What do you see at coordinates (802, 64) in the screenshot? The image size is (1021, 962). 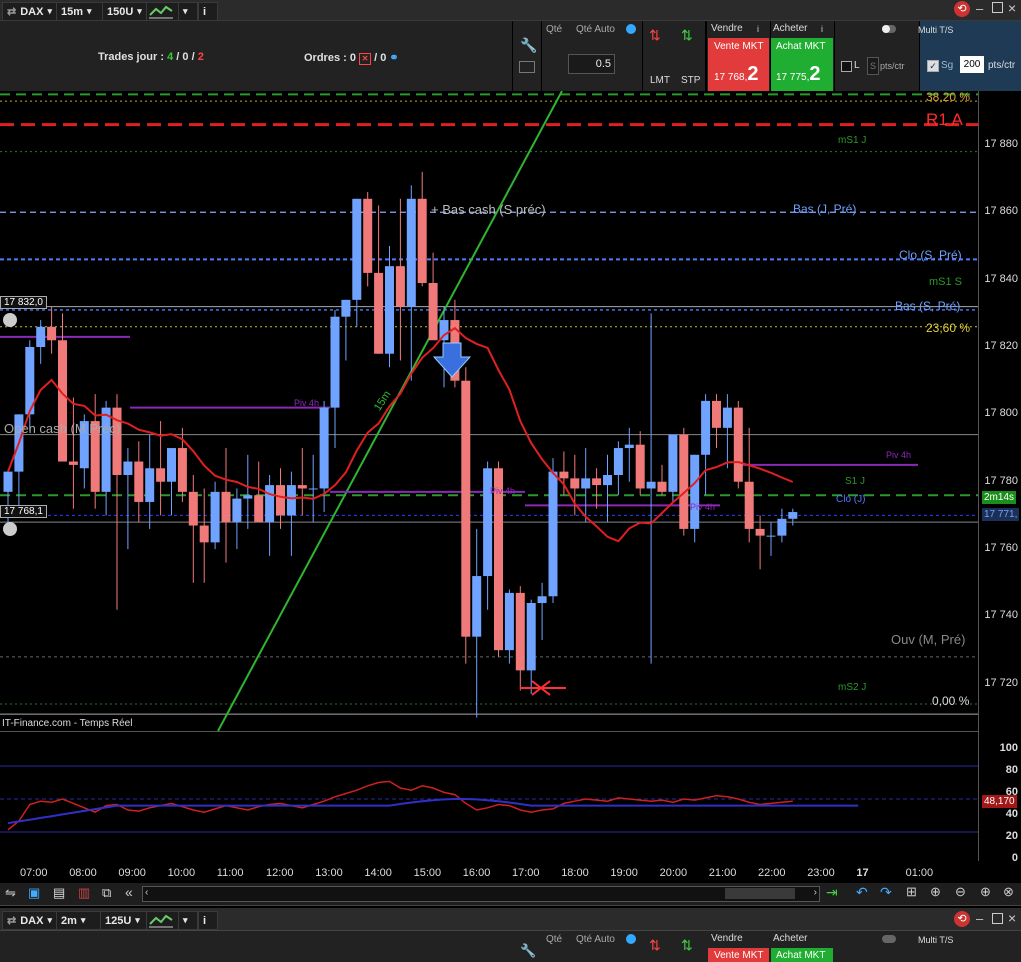 I see `buy-market-button: Achat MKT 17 775,2` at bounding box center [802, 64].